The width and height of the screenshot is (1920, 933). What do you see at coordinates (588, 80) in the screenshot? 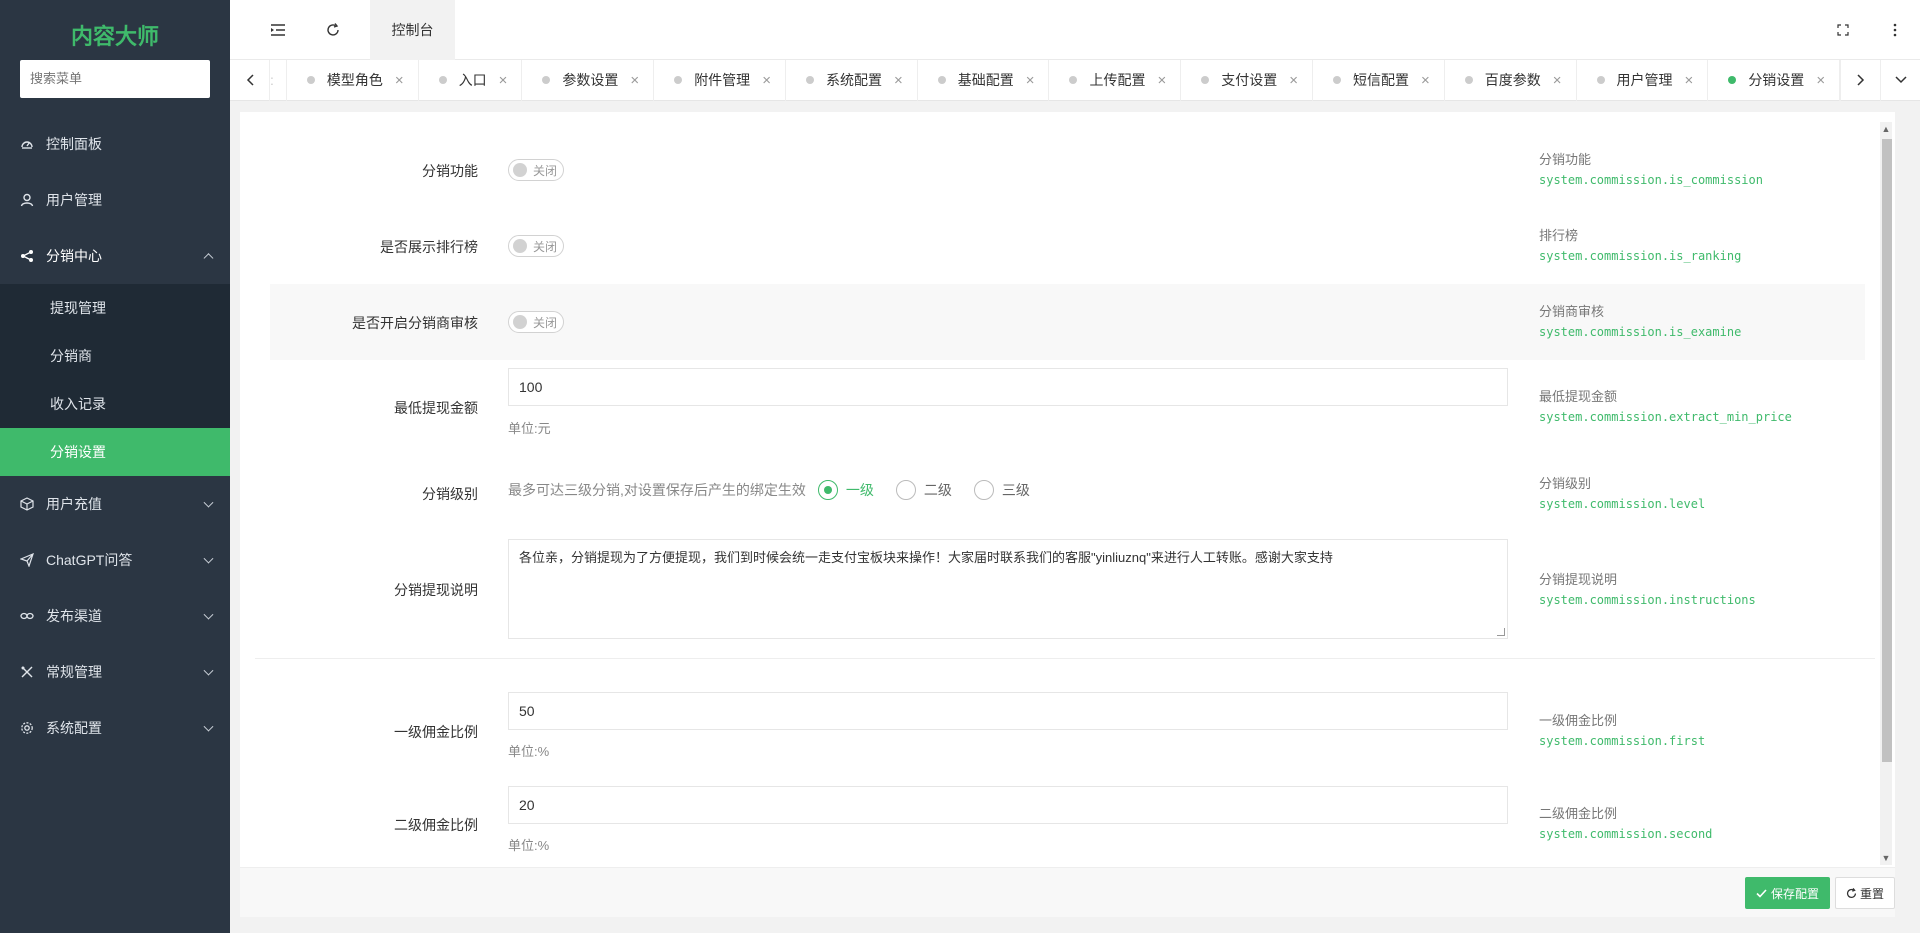
I see `tab-params: 参数设置 ×` at bounding box center [588, 80].